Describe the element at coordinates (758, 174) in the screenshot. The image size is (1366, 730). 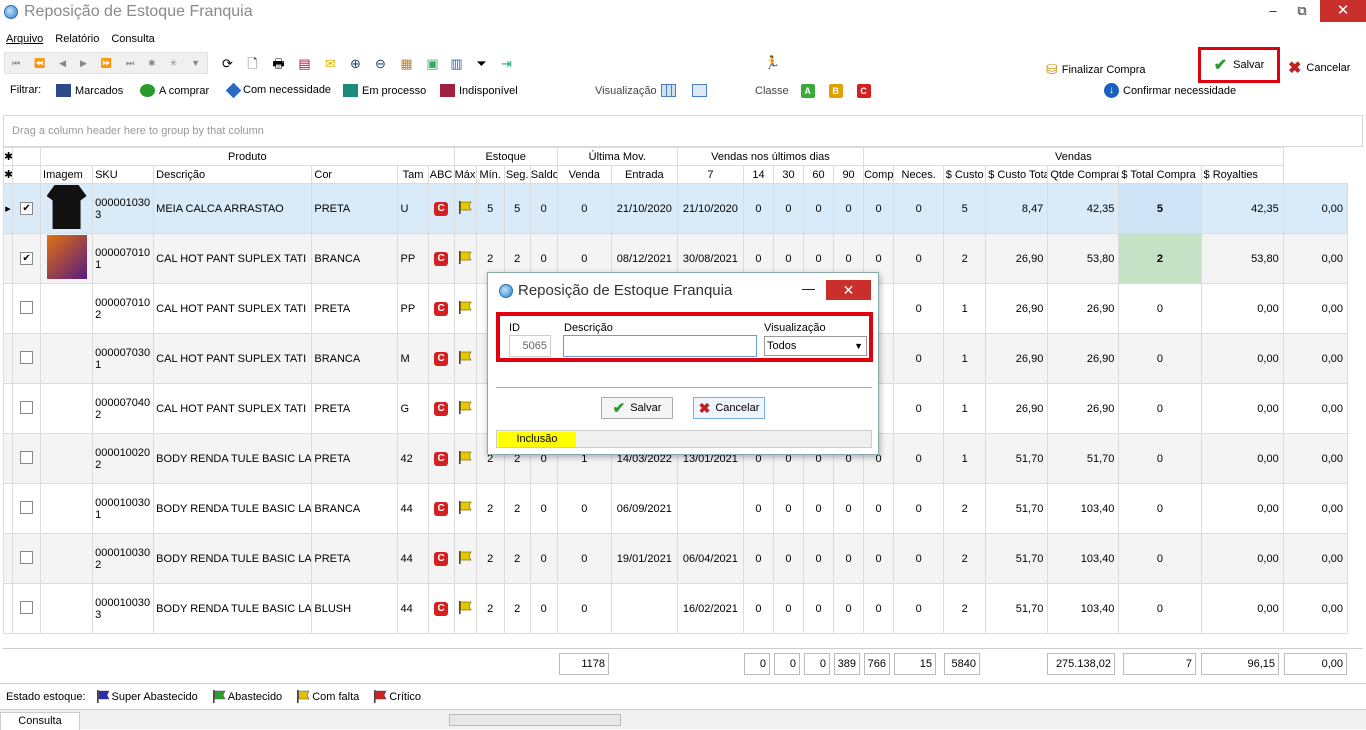
I see `column-header: 14` at that location.